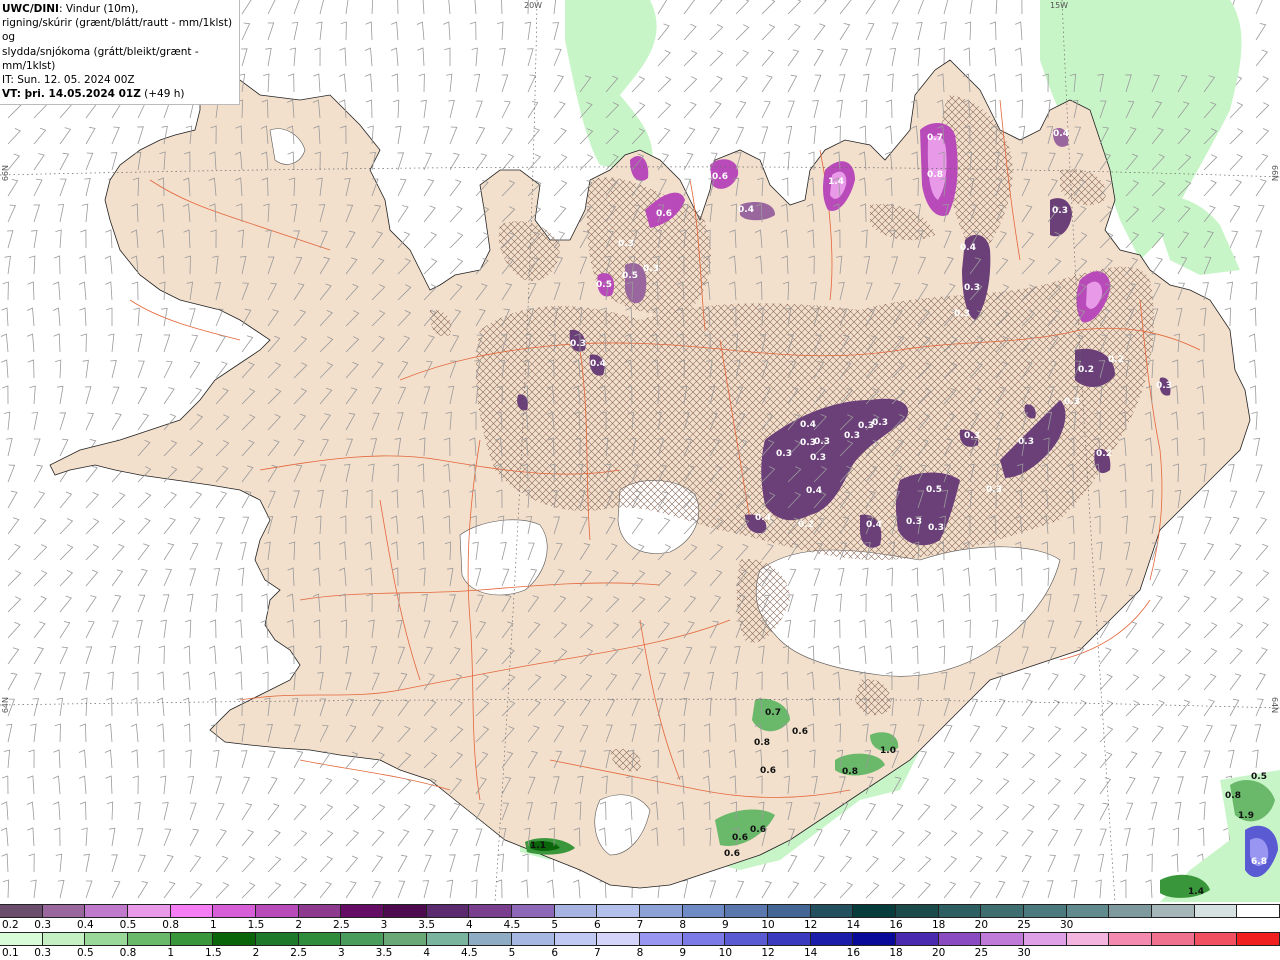  Describe the element at coordinates (98, 9) in the screenshot. I see `info-desc-1: : Vindur (10m),` at that location.